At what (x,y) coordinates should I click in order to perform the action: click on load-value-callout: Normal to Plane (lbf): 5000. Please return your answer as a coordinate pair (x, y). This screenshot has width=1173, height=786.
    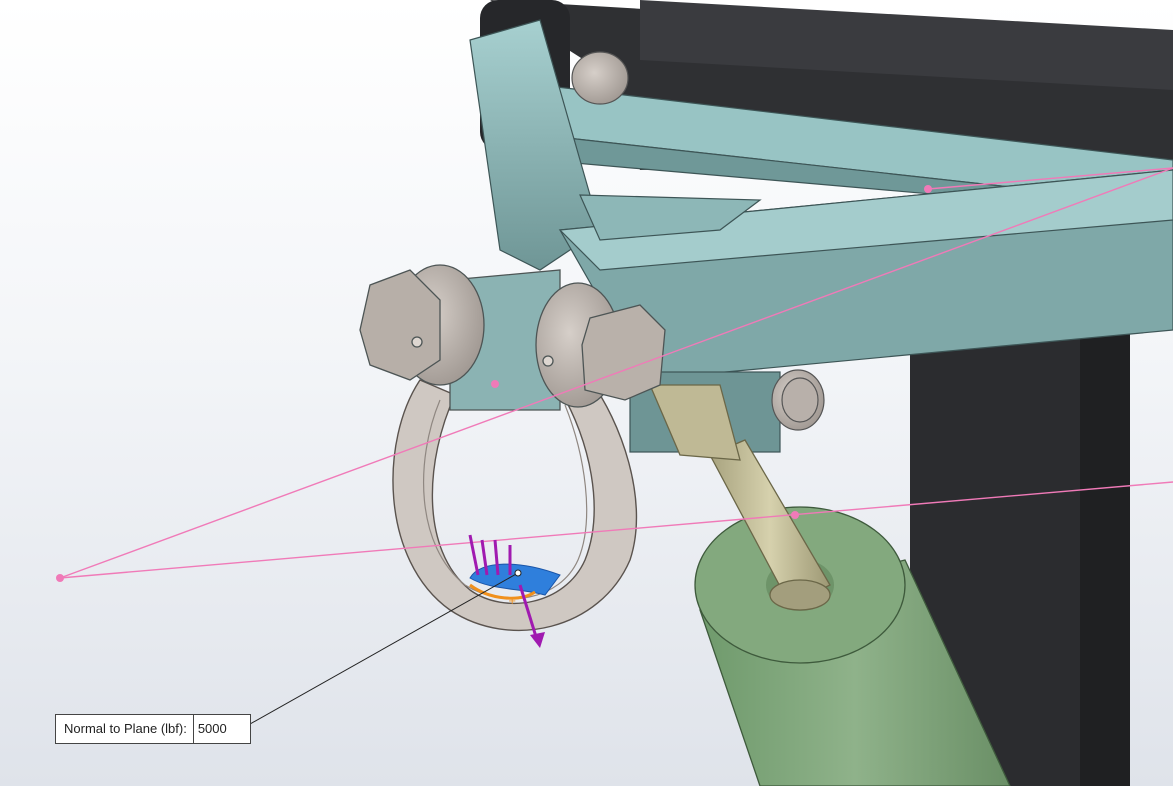
    Looking at the image, I should click on (153, 729).